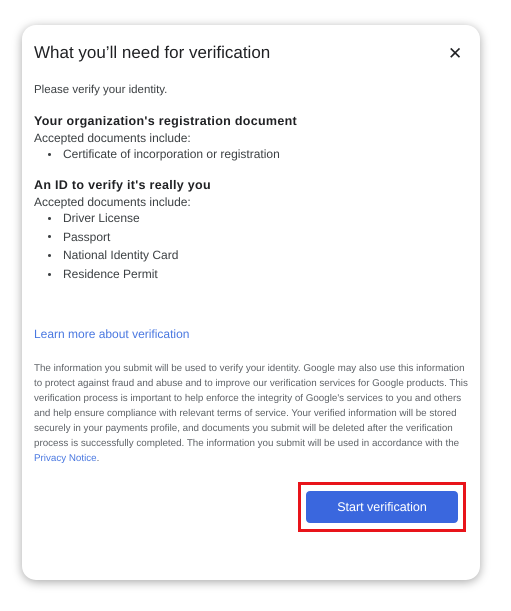  I want to click on start-verification-button: Start verification, so click(382, 507).